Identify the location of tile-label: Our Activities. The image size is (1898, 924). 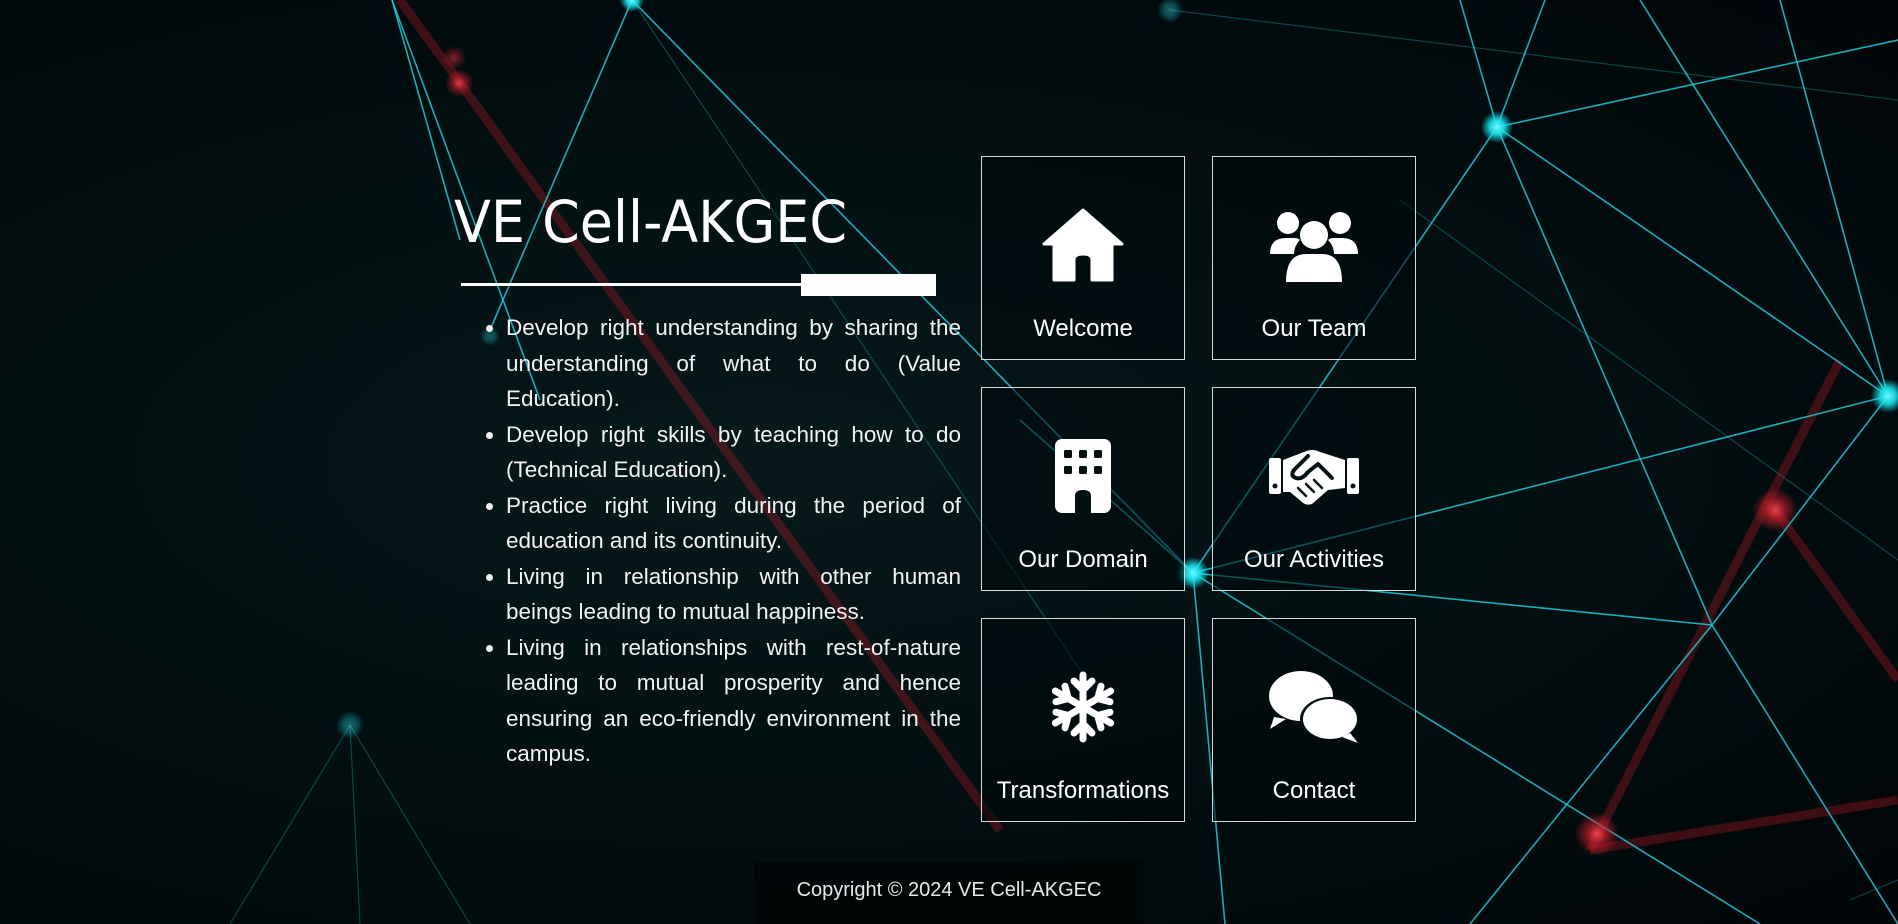
(1314, 559).